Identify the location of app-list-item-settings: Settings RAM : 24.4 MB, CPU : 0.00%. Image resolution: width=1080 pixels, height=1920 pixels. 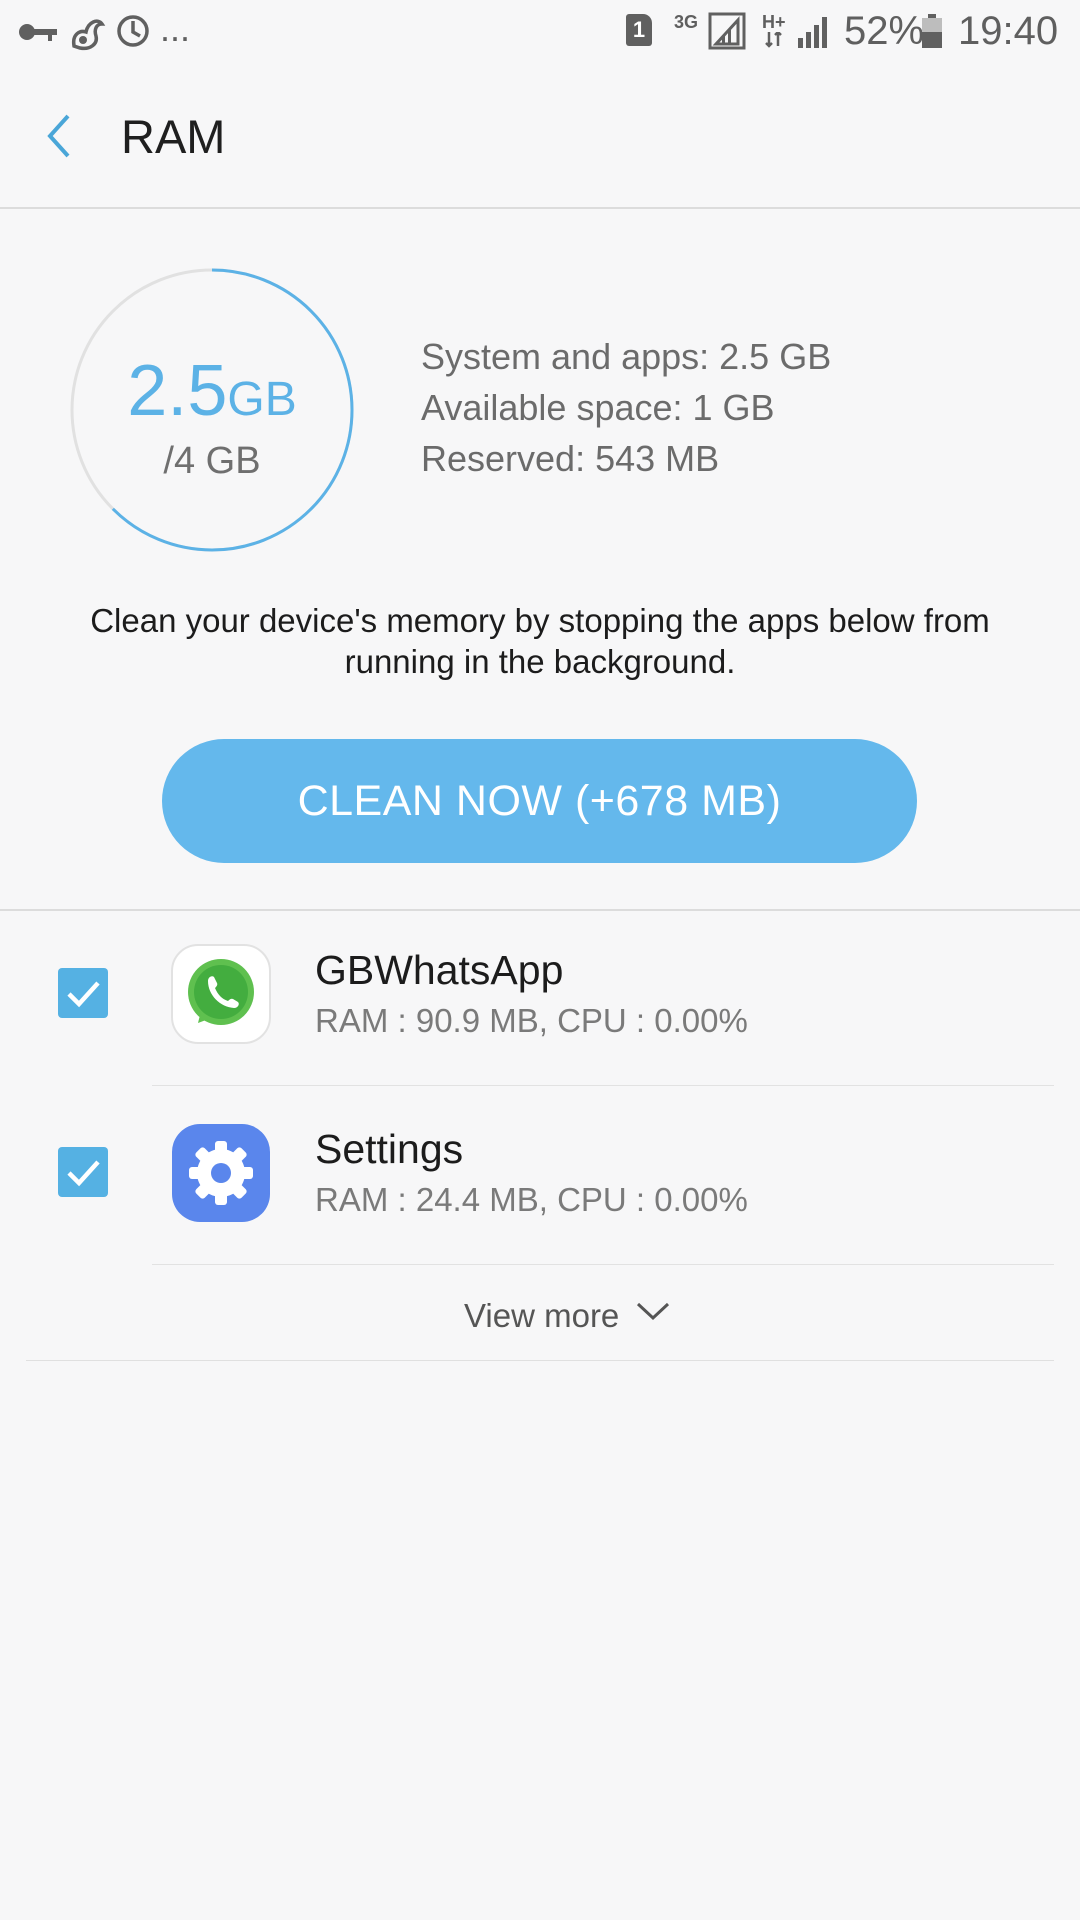
(540, 1175).